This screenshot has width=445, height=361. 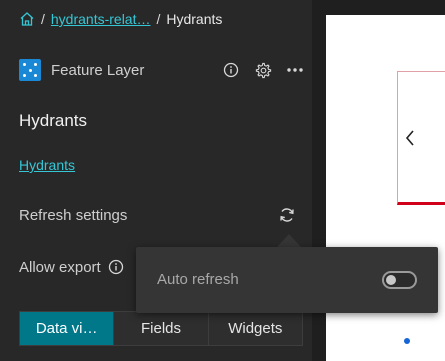 I want to click on layer-actions, so click(x=263, y=70).